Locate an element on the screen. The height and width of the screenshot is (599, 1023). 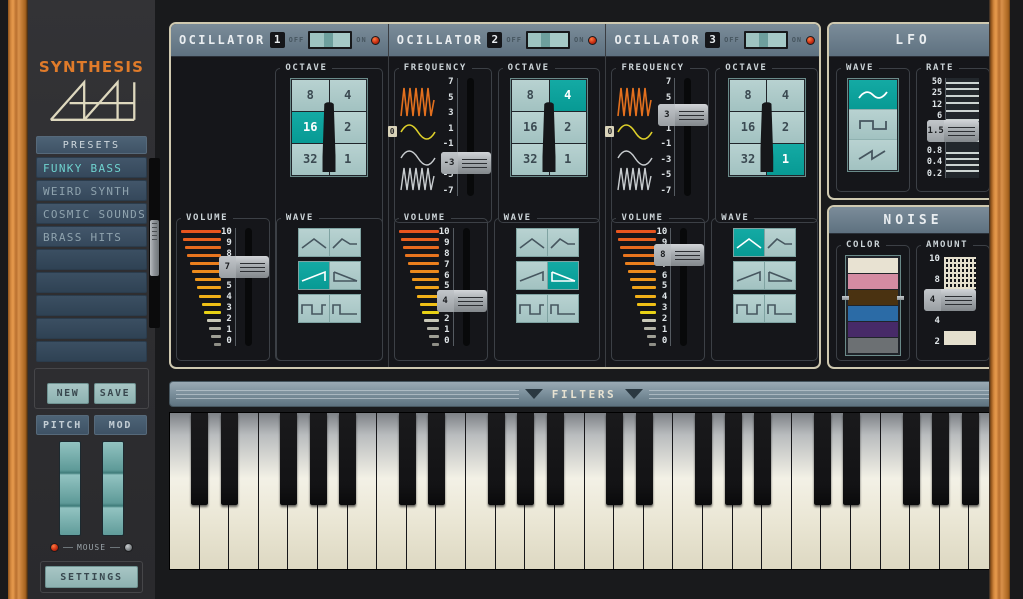
noise-color-white is located at coordinates (873, 265).